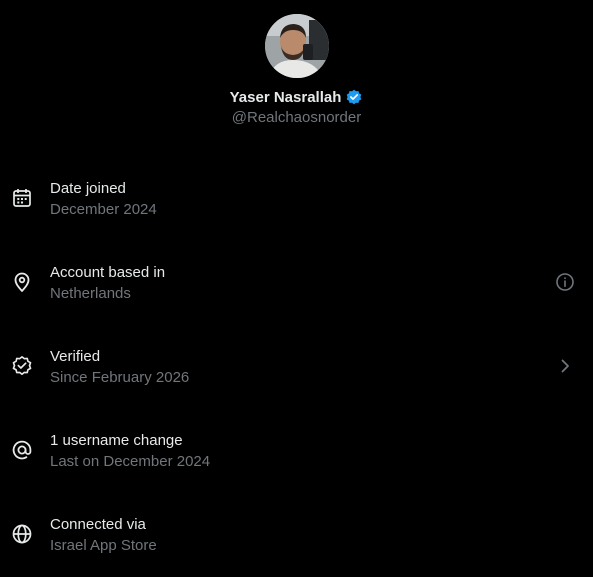 The width and height of the screenshot is (593, 577). What do you see at coordinates (296, 199) in the screenshot?
I see `row-date-joined: Date joined December 2024` at bounding box center [296, 199].